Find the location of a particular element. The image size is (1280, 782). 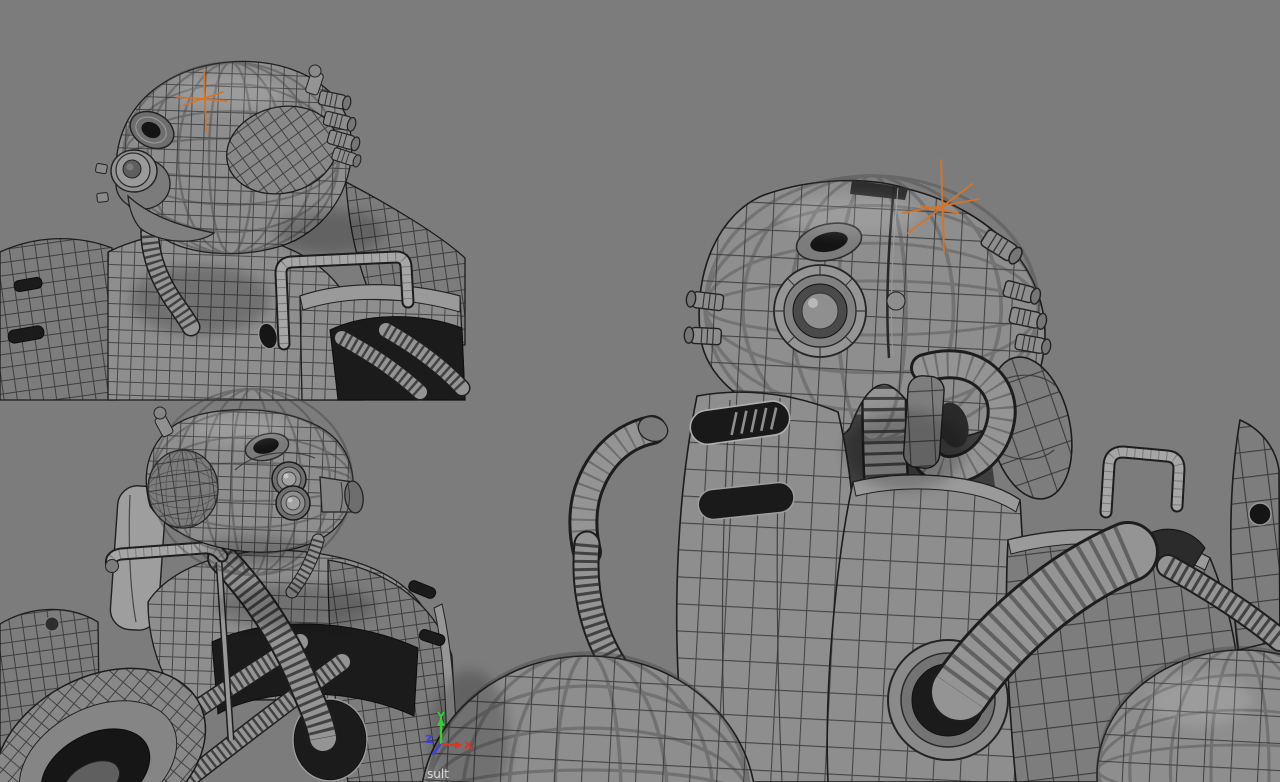

eye-lens-lower is located at coordinates (293, 503).